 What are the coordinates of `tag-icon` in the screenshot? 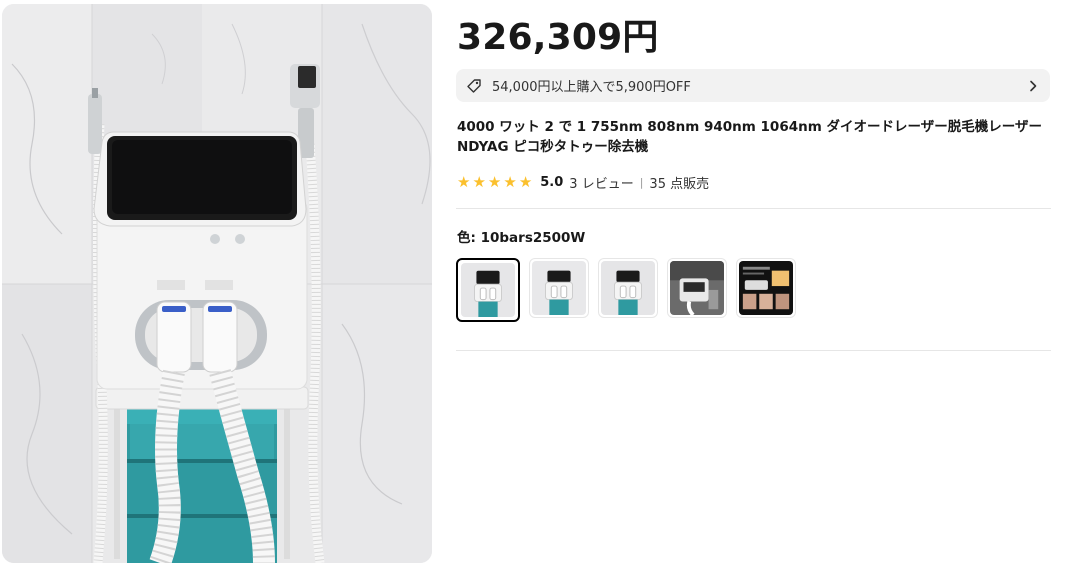 It's located at (474, 85).